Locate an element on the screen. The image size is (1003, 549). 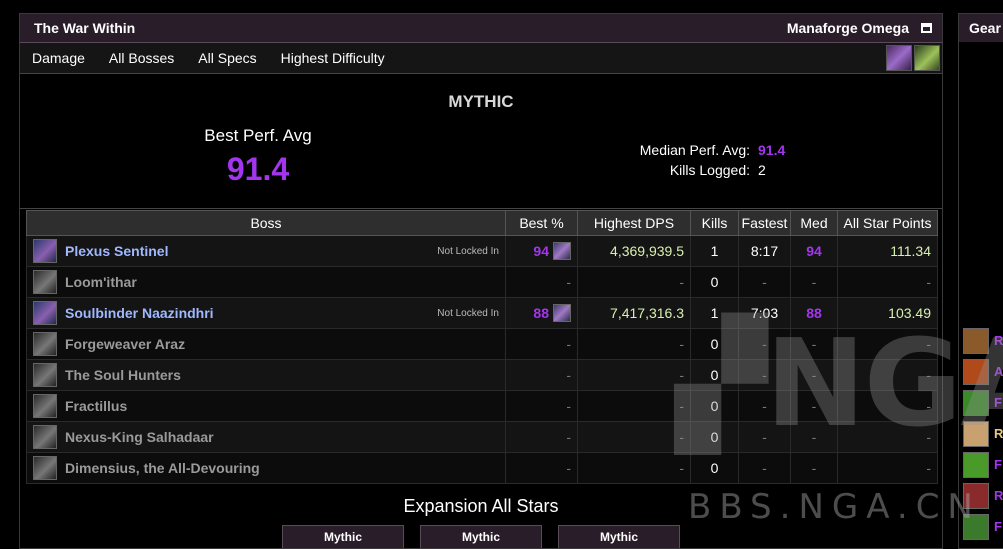
boss-cell: Plexus Sentinel Not Locked In is located at coordinates (266, 251).